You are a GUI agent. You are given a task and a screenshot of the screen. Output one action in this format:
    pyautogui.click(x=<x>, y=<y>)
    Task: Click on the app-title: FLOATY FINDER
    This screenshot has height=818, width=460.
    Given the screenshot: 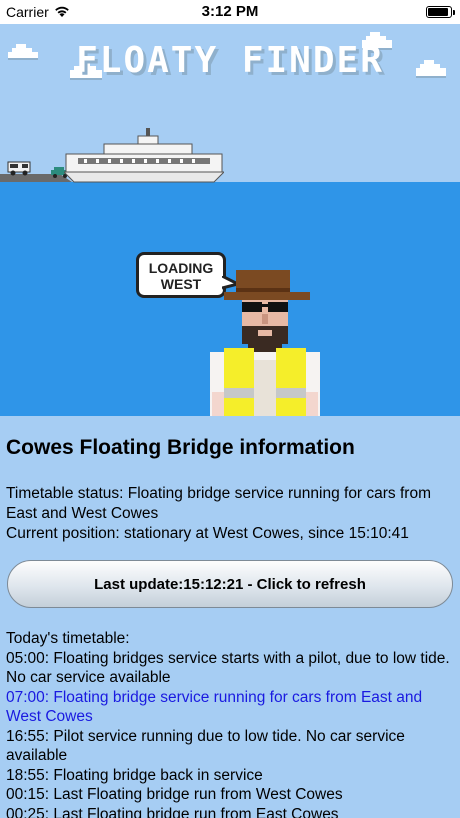 What is the action you would take?
    pyautogui.click(x=230, y=60)
    